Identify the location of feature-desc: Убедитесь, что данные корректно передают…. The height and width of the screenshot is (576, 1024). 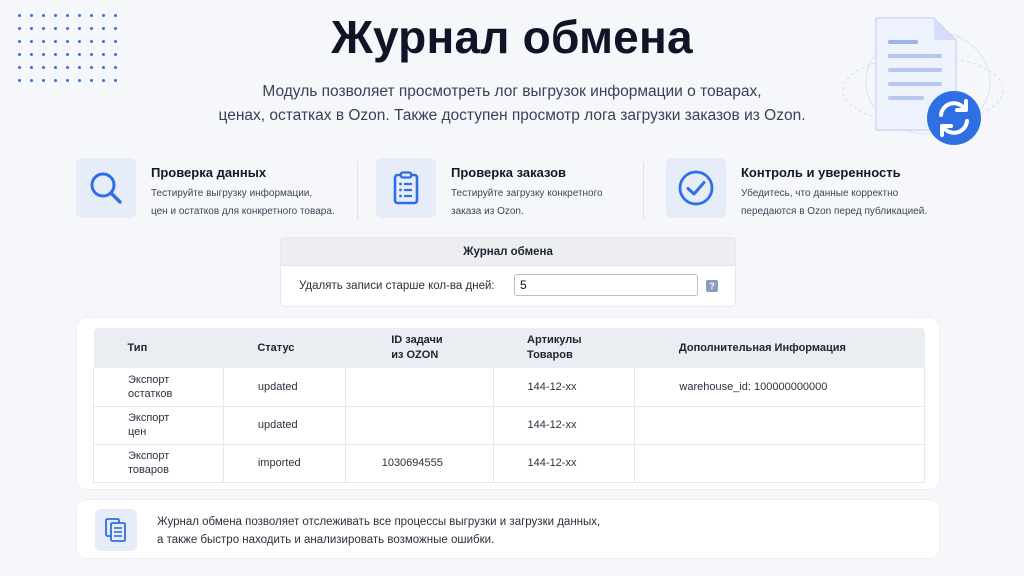
(834, 202).